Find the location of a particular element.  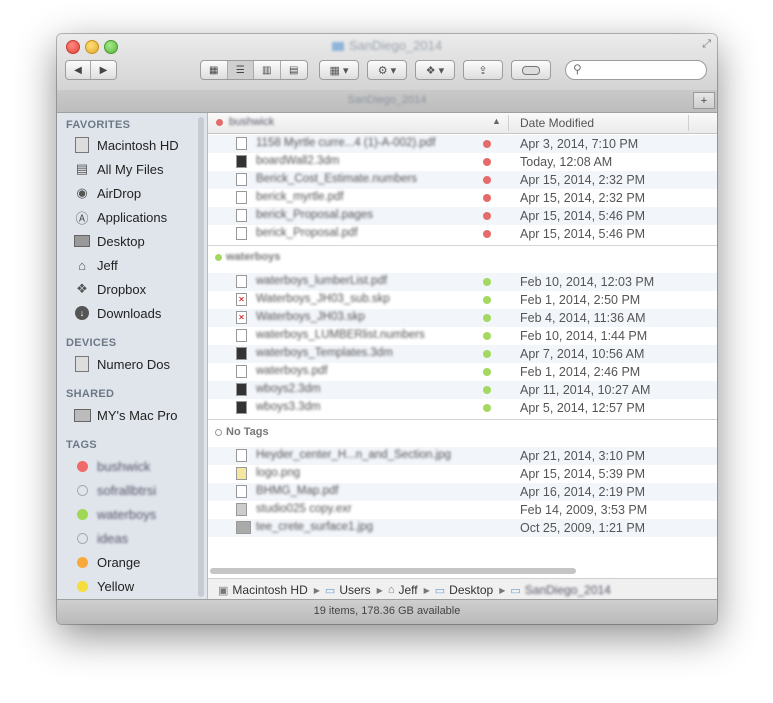

forward-icon: ▶ is located at coordinates (103, 70).